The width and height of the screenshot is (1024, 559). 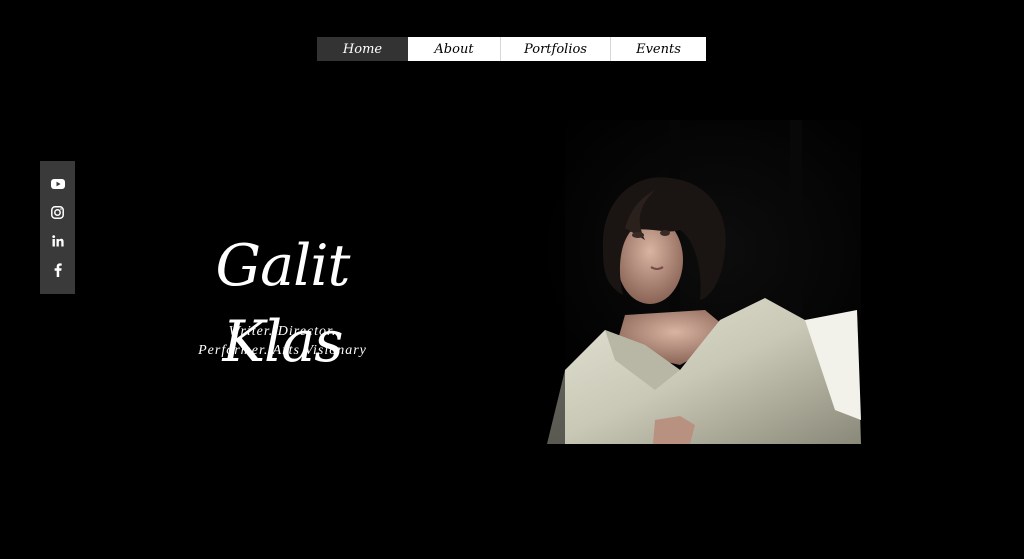 I want to click on nav-portfolios: Portfolios, so click(x=556, y=49).